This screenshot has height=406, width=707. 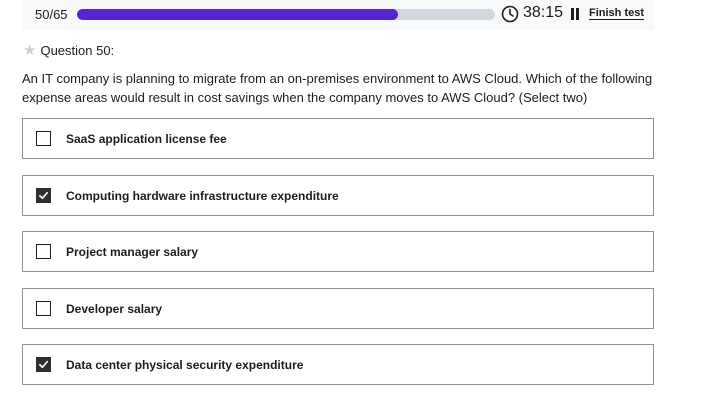 I want to click on answer-option-label: Developer salary, so click(x=114, y=309).